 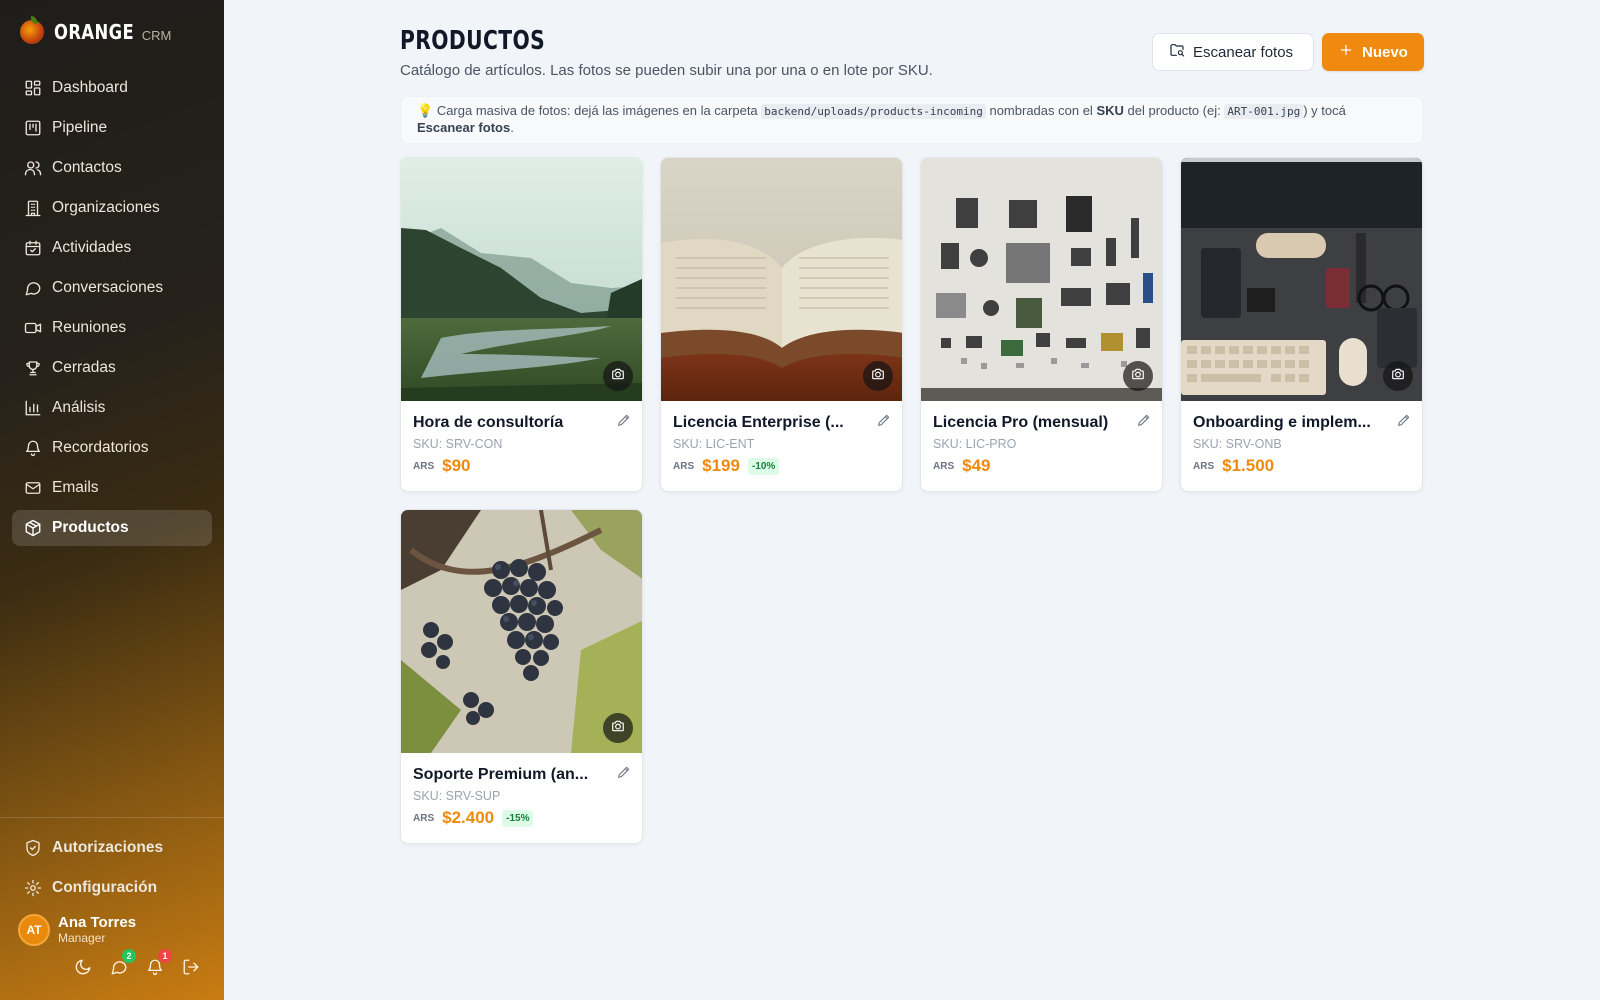 I want to click on hint-text: nombradas con el, so click(x=1041, y=110).